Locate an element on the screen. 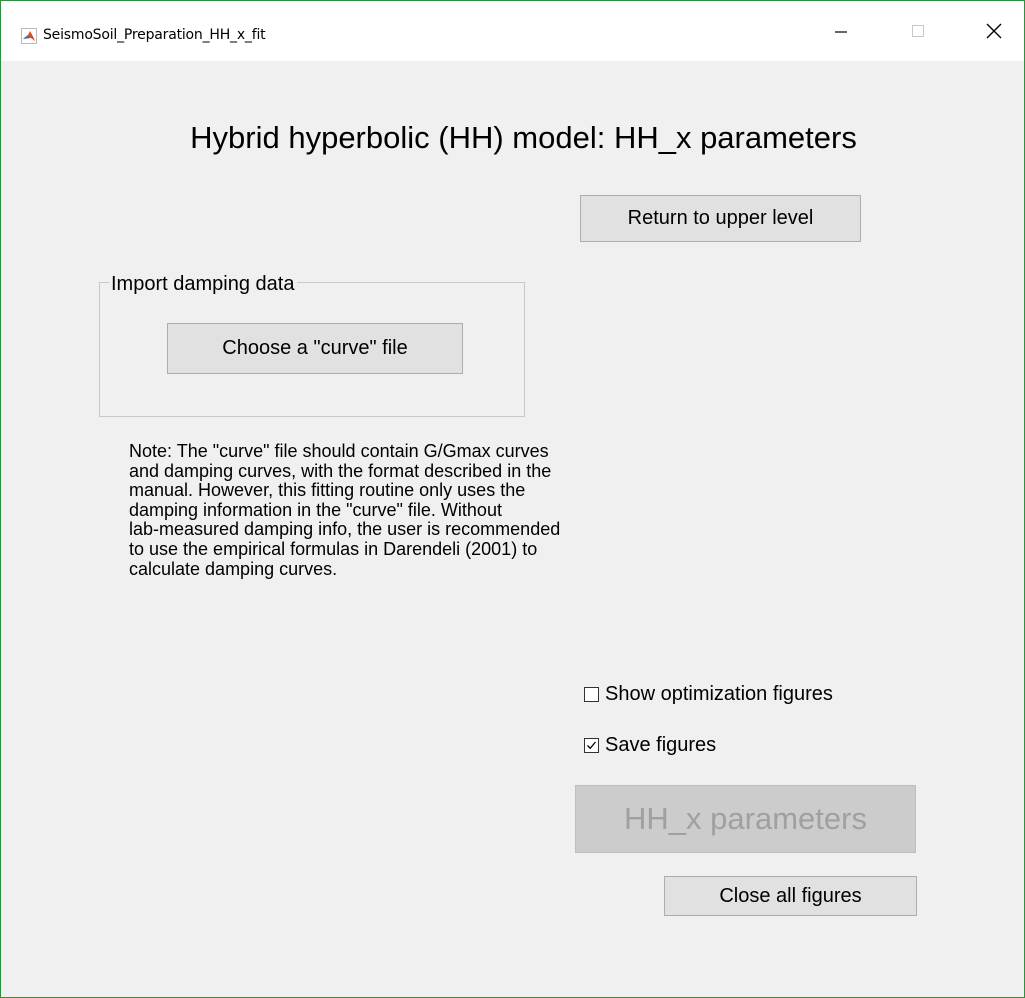  show-optimization-label: Show optimization figures is located at coordinates (719, 694).